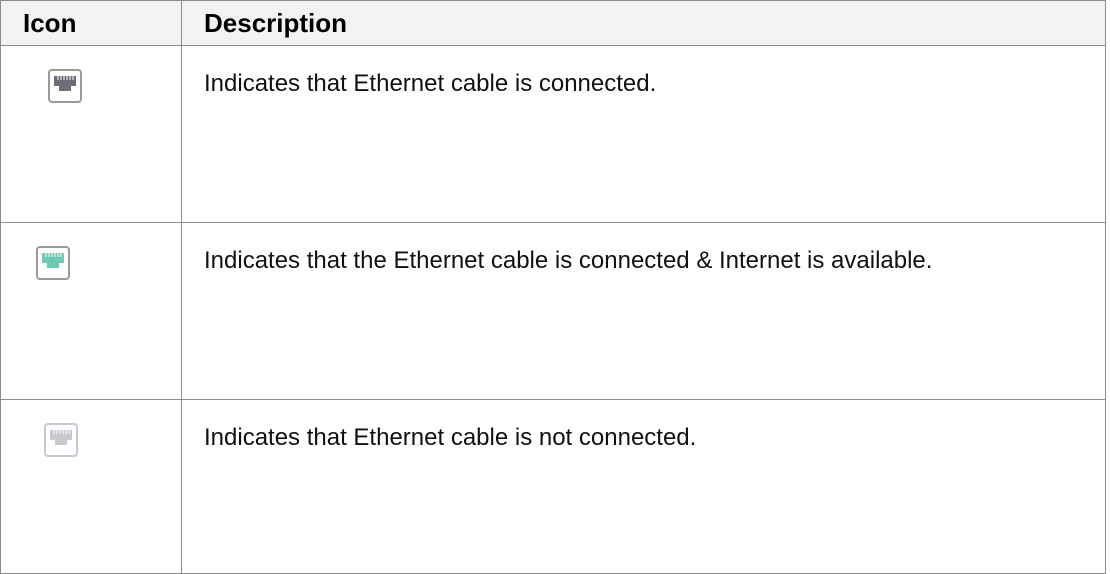  What do you see at coordinates (53, 263) in the screenshot?
I see `ethernet-internet-available-icon` at bounding box center [53, 263].